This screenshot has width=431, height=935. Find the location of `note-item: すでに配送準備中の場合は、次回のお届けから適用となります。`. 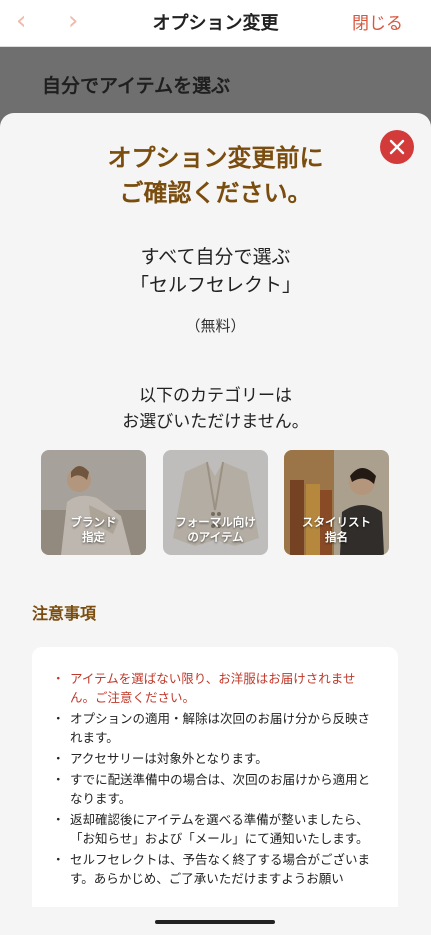

note-item: すでに配送準備中の場合は、次回のお届けから適用となります。 is located at coordinates (216, 789).